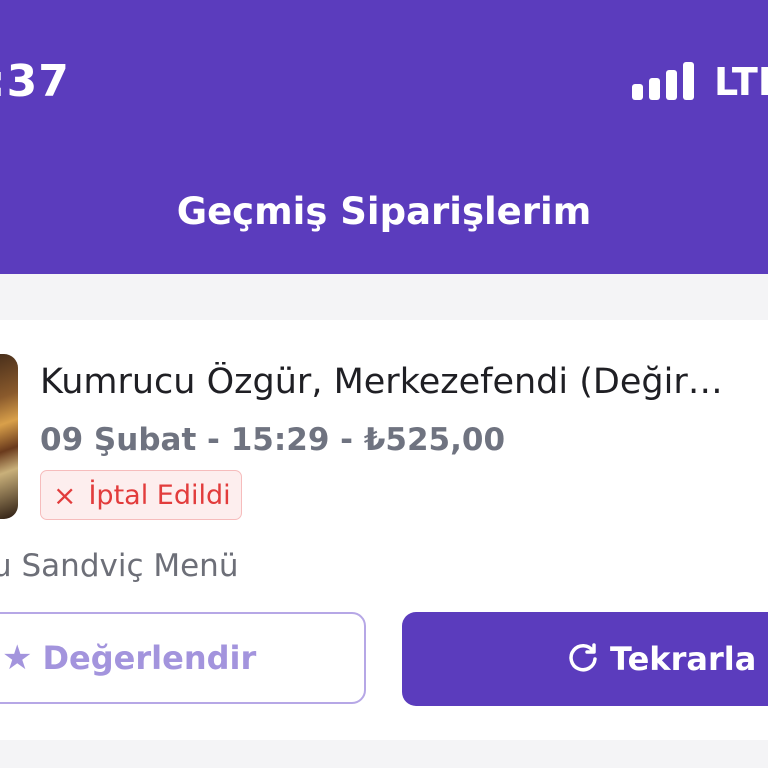 The image size is (768, 768). What do you see at coordinates (65, 495) in the screenshot?
I see `close-icon: ×` at bounding box center [65, 495].